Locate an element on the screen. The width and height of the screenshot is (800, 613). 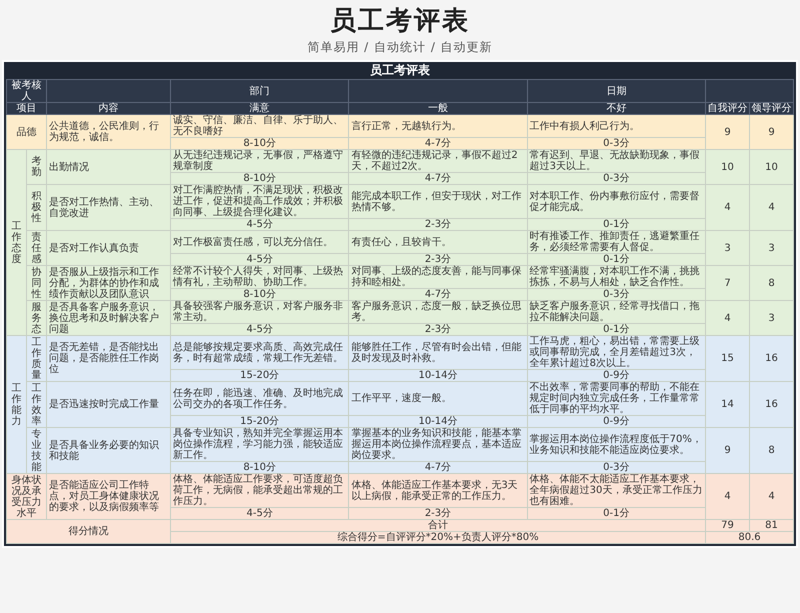
header-cell: 部门 is located at coordinates (259, 91).